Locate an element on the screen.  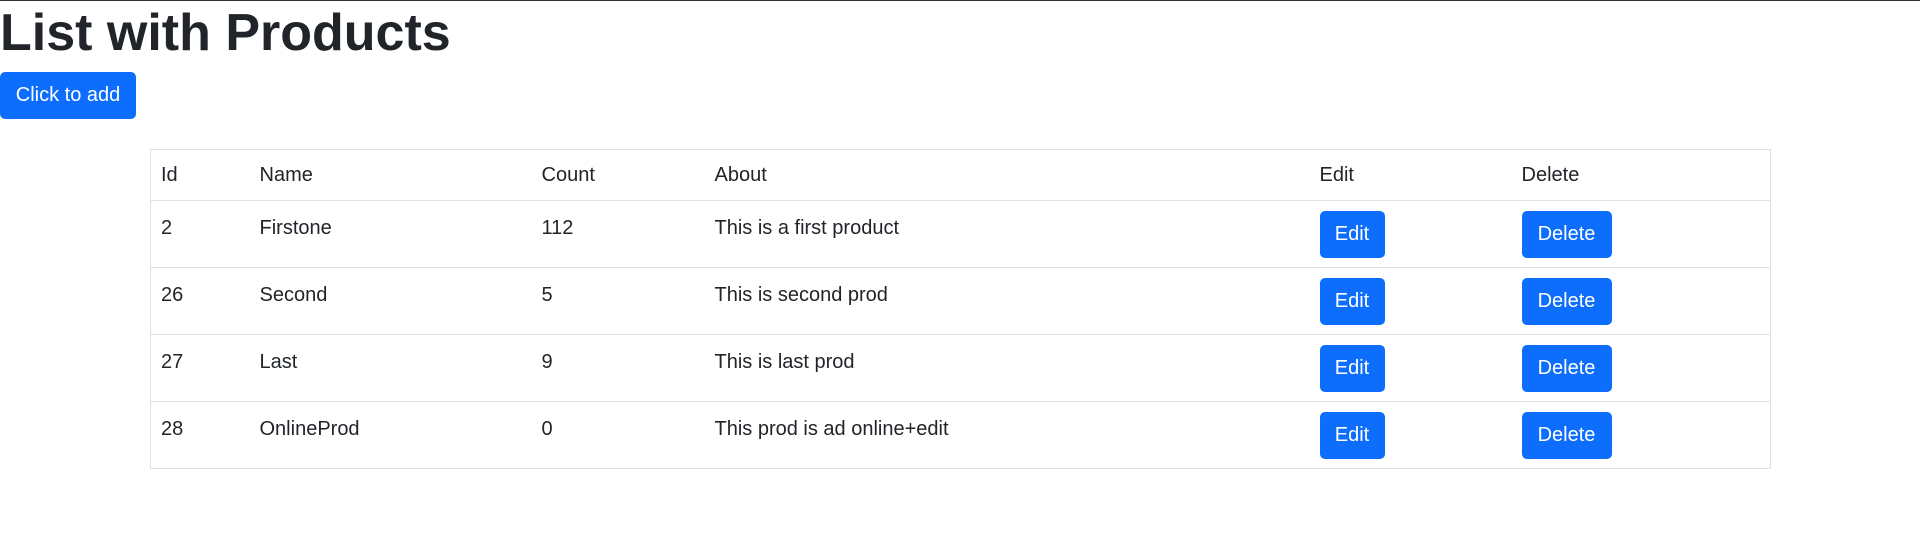
cell-name: Second is located at coordinates (390, 301).